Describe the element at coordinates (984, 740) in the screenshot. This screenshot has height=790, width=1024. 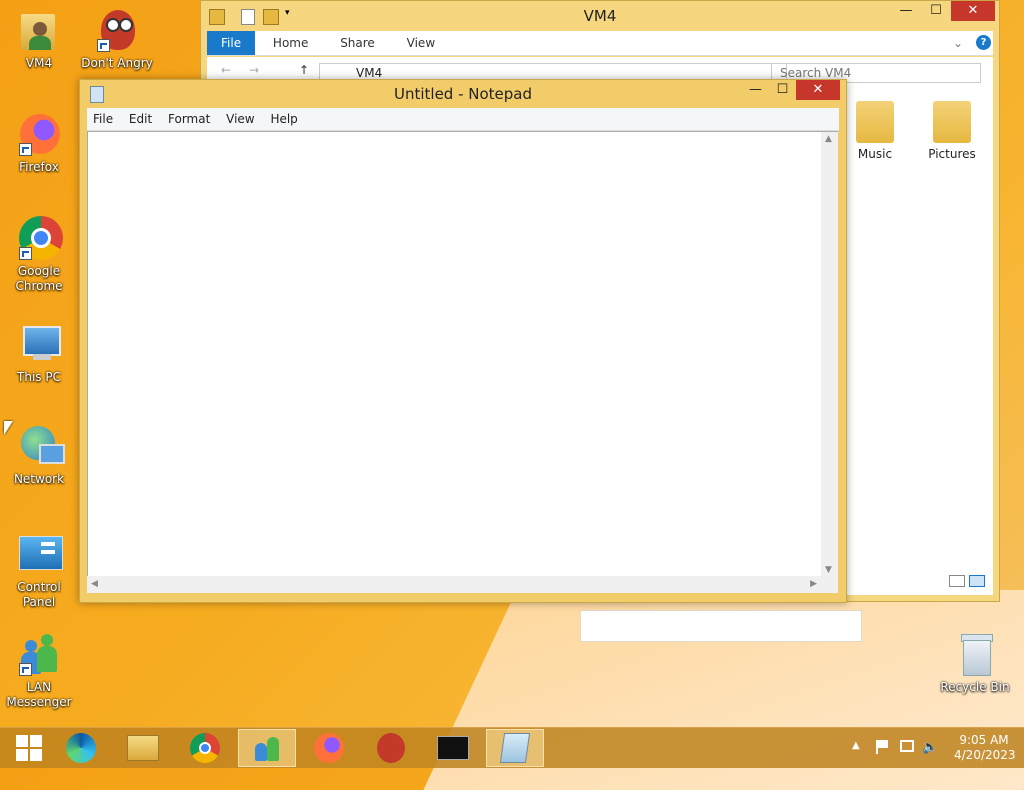
I see `clock-time: 9:05 AM` at that location.